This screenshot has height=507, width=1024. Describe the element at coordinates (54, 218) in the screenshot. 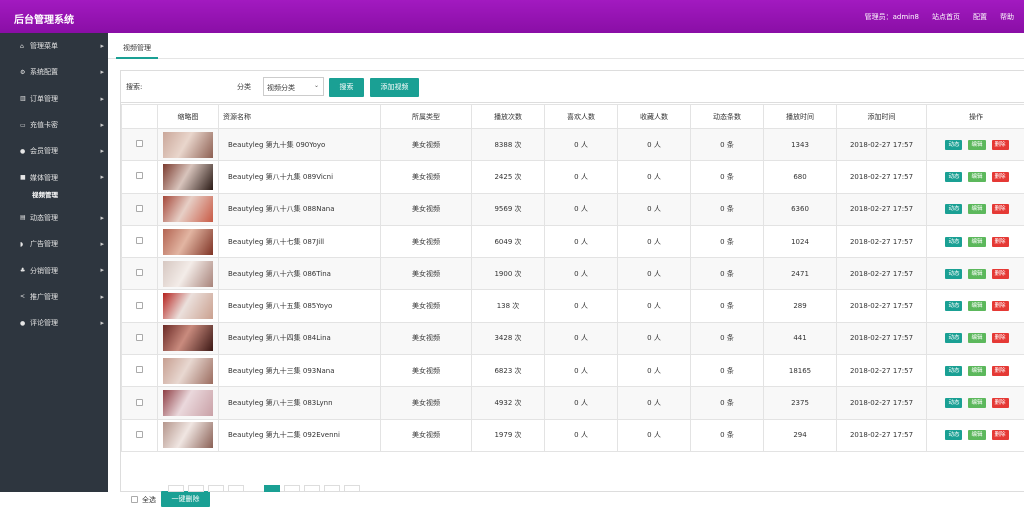

I see `sidebar-item-6: ▤动态管理▸` at that location.